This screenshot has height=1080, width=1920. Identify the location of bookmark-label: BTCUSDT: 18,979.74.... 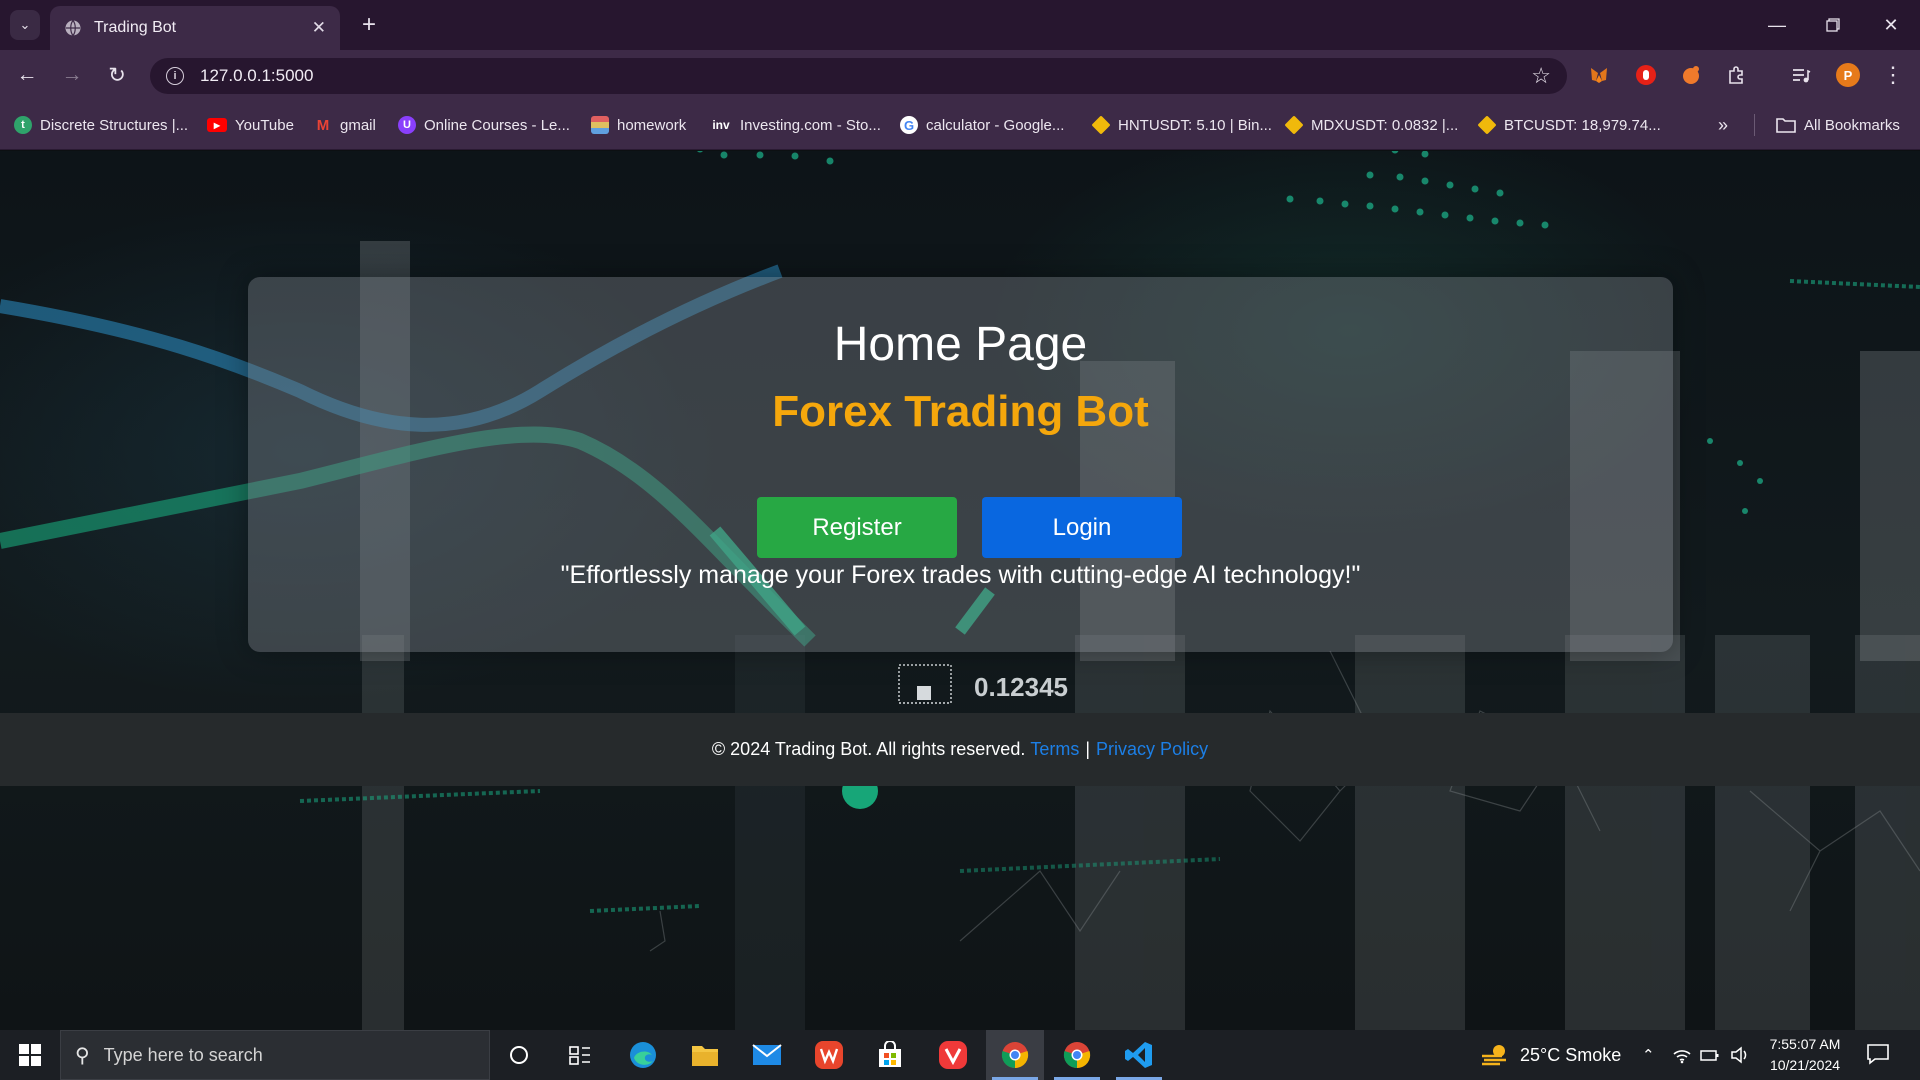
(1582, 125).